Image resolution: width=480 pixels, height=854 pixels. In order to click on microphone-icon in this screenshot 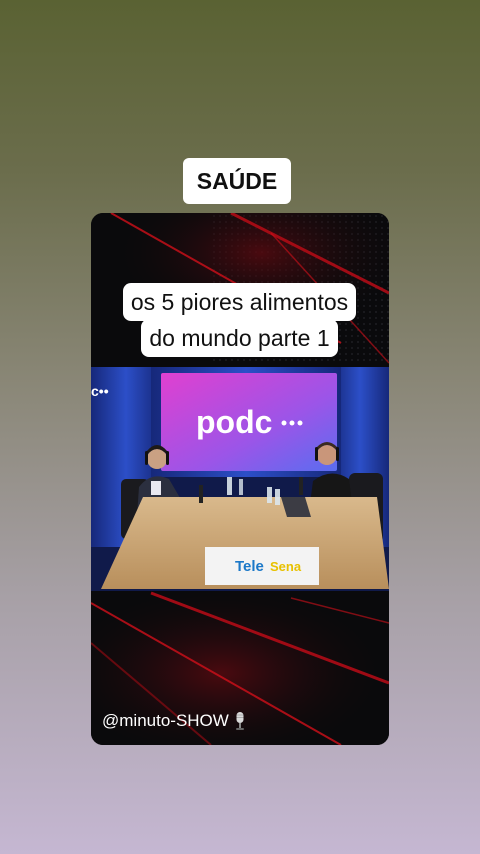, I will do `click(239, 721)`.